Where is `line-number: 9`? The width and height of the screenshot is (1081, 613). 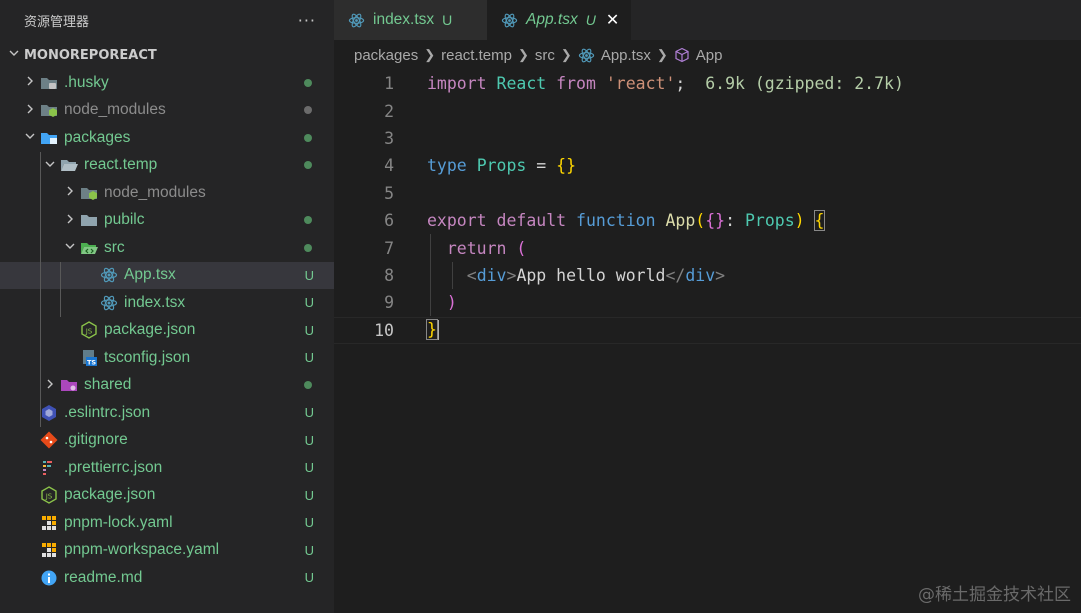 line-number: 9 is located at coordinates (389, 303).